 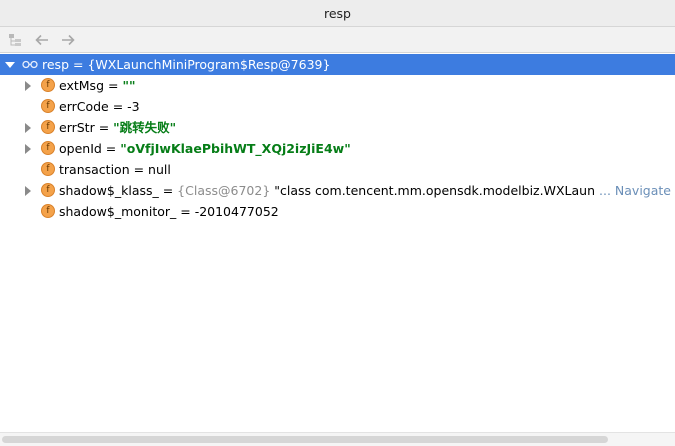 I want to click on horizontal-scrollbar, so click(x=337, y=439).